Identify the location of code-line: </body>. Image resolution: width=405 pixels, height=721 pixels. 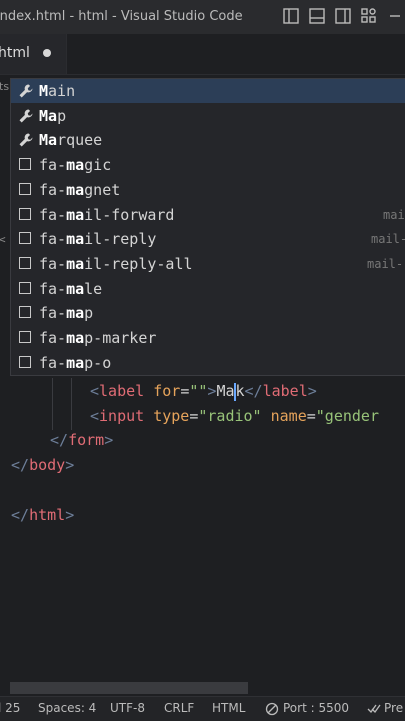
(202, 465).